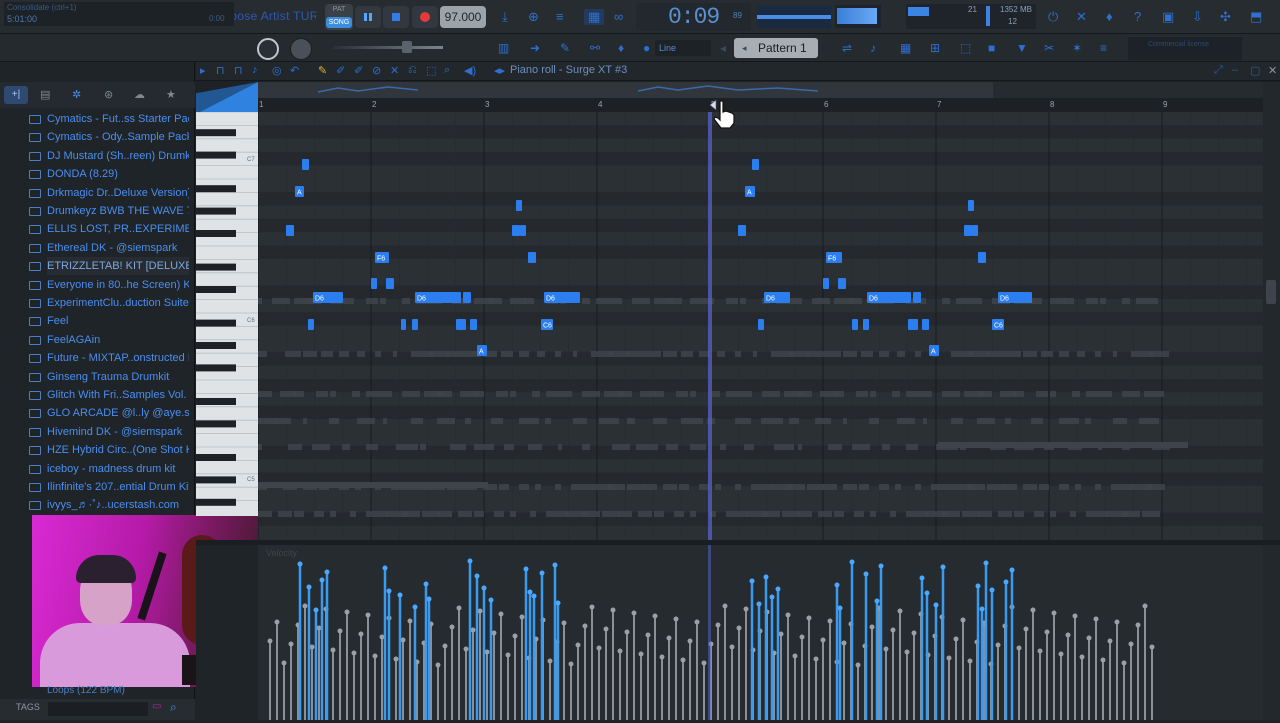  Describe the element at coordinates (565, 48) in the screenshot. I see `draw-icon: ✎` at that location.